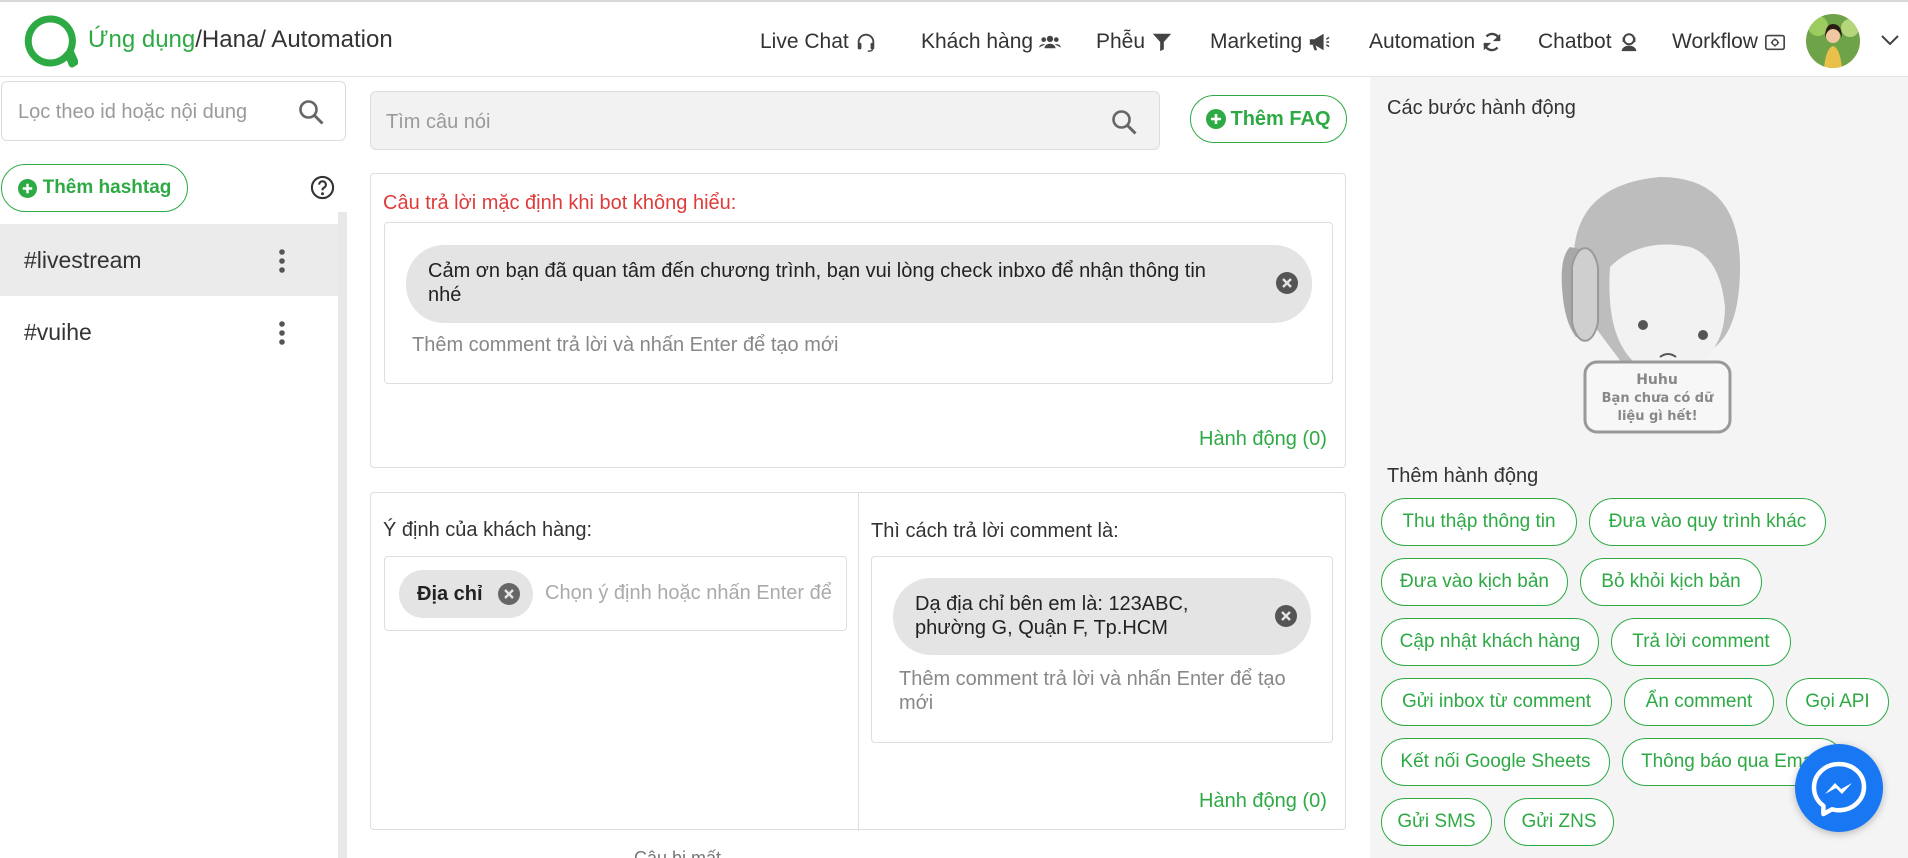  I want to click on users-icon, so click(1050, 42).